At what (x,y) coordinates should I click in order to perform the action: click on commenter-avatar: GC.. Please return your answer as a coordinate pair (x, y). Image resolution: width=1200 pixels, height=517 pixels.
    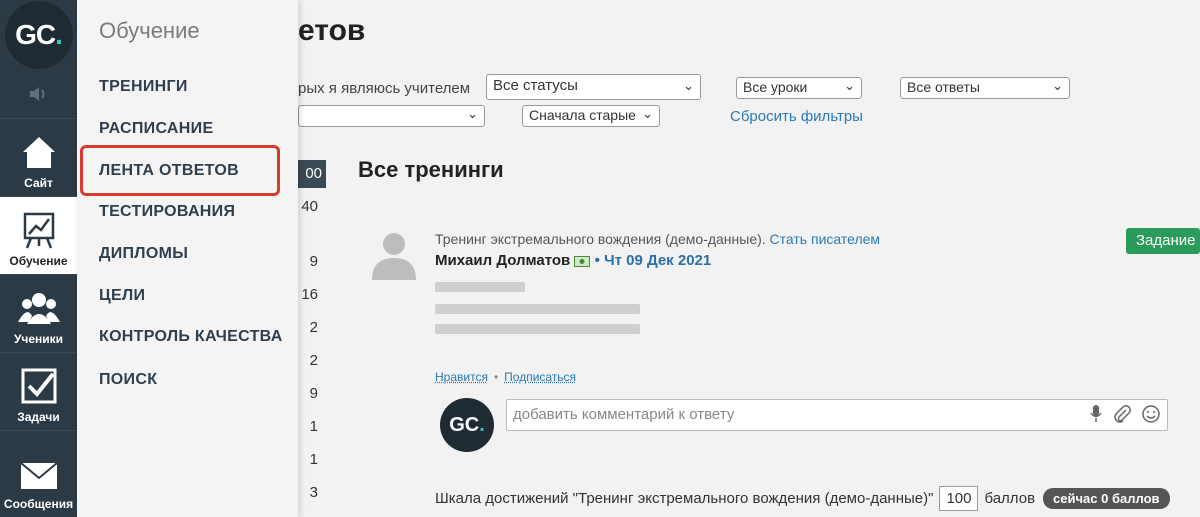
    Looking at the image, I should click on (467, 425).